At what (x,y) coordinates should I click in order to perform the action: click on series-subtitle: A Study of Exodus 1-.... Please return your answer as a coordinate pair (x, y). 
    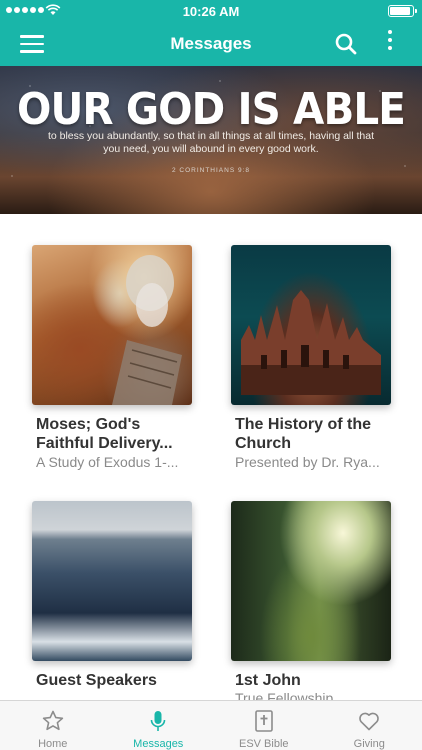
    Looking at the image, I should click on (107, 462).